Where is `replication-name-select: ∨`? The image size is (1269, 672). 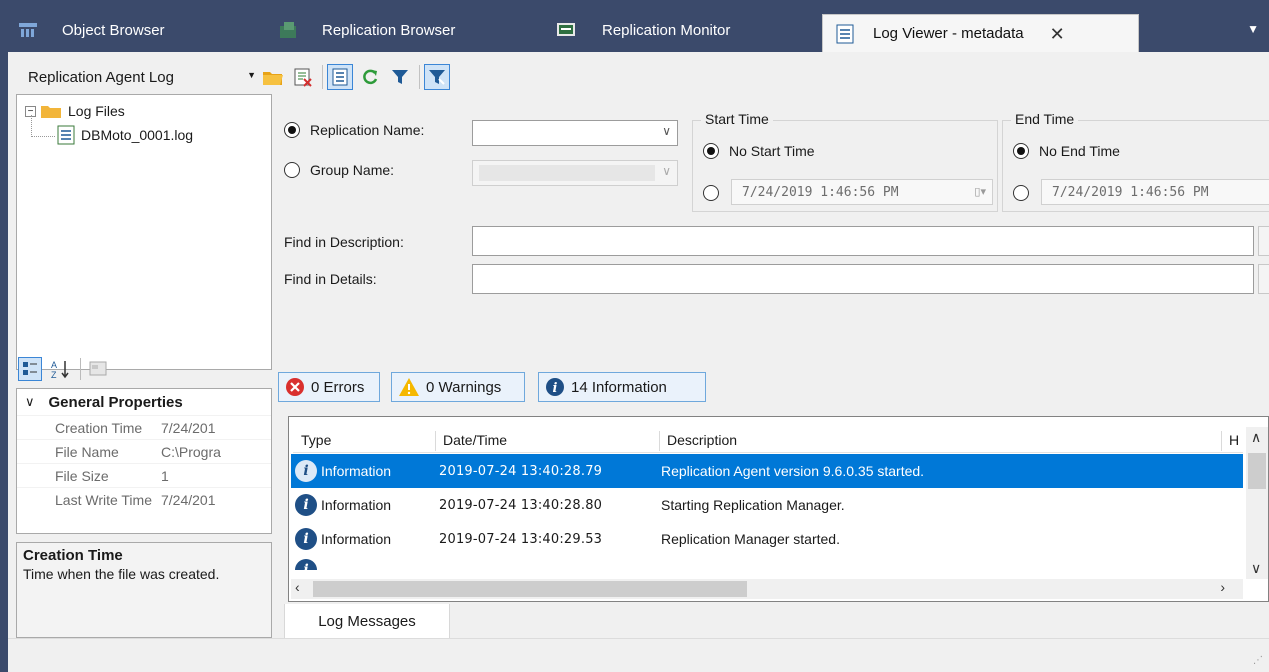 replication-name-select: ∨ is located at coordinates (575, 133).